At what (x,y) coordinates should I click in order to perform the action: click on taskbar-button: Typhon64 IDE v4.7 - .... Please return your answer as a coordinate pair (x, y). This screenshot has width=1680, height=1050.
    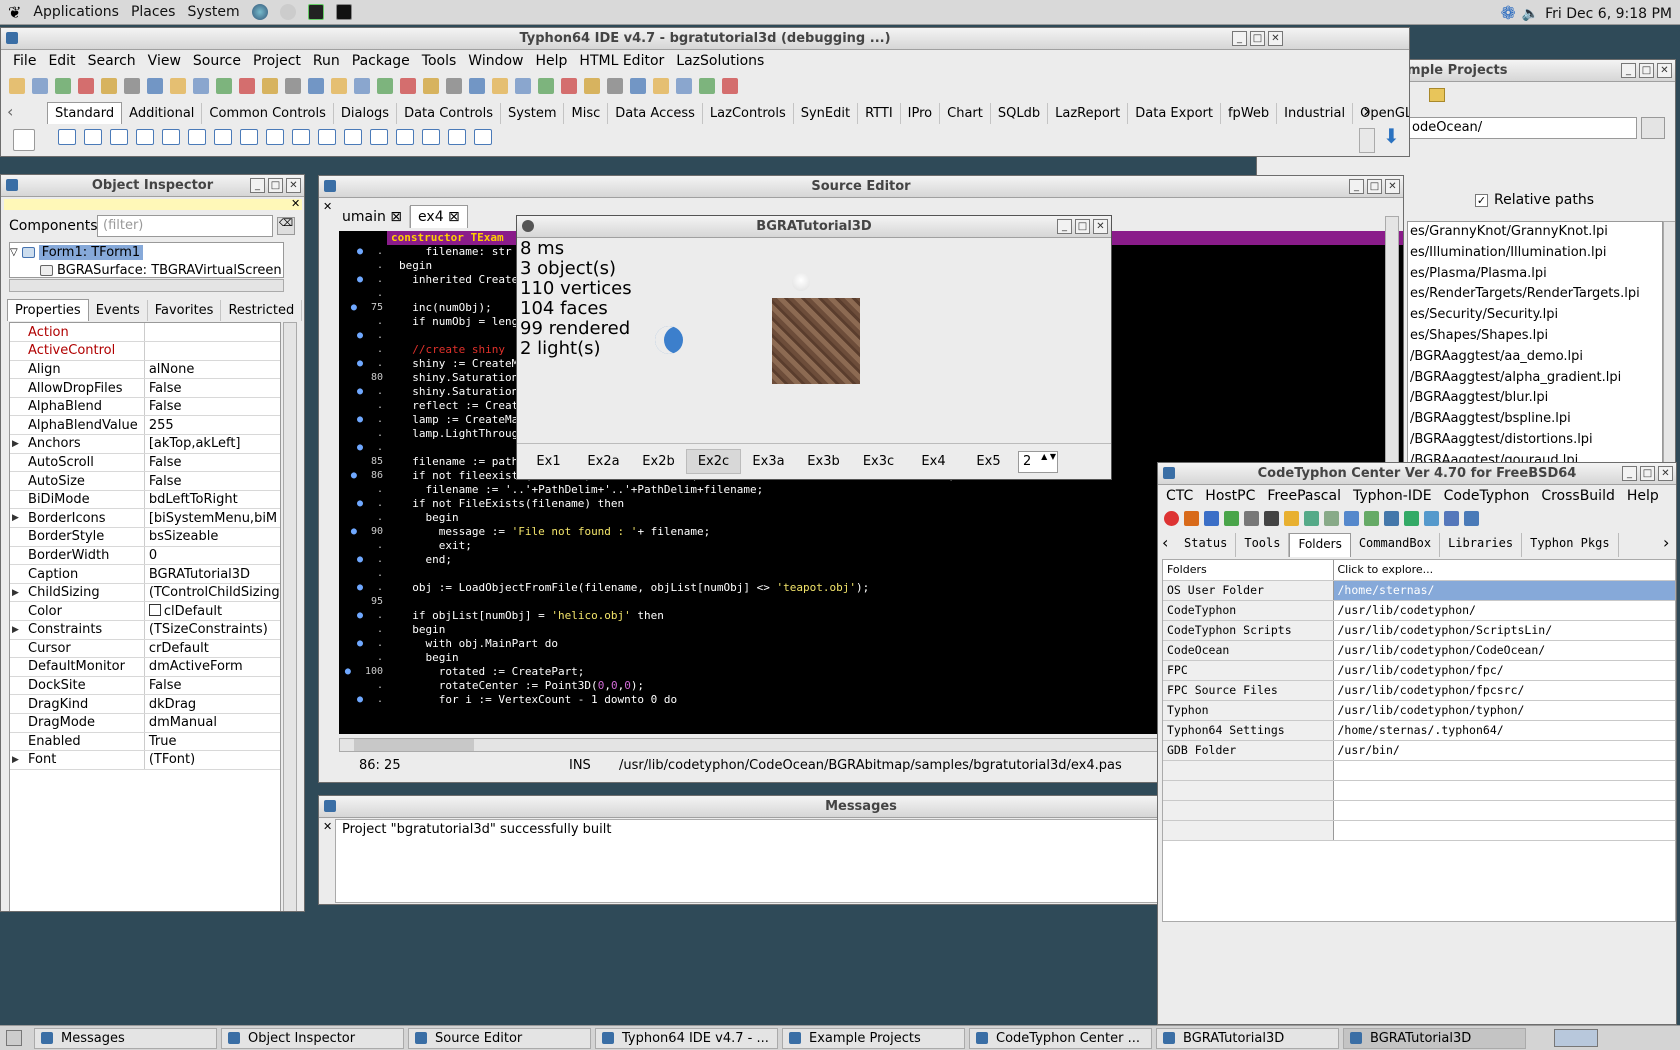
    Looking at the image, I should click on (686, 1038).